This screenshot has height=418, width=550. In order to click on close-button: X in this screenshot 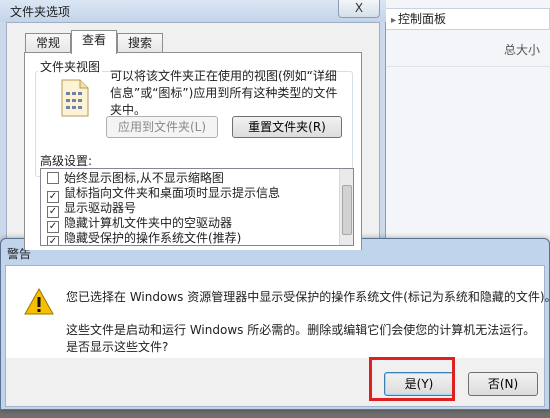, I will do `click(359, 9)`.